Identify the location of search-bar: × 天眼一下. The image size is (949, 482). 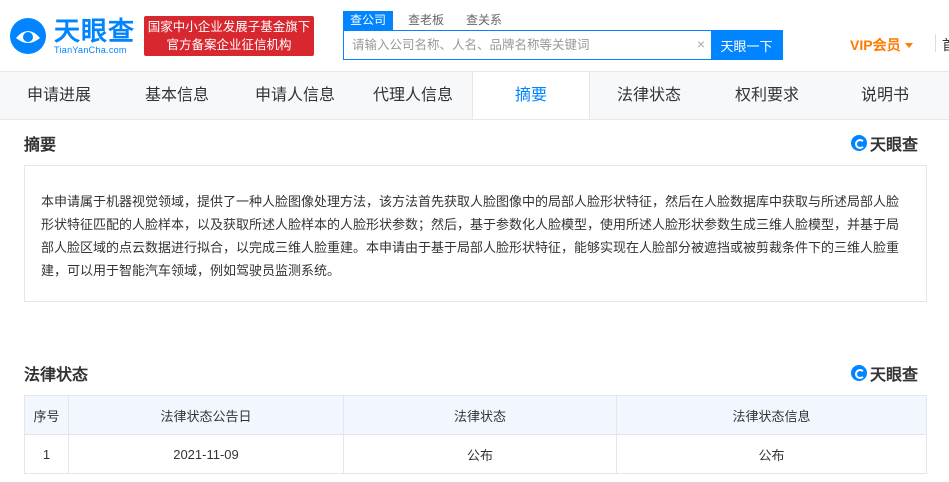
(563, 45).